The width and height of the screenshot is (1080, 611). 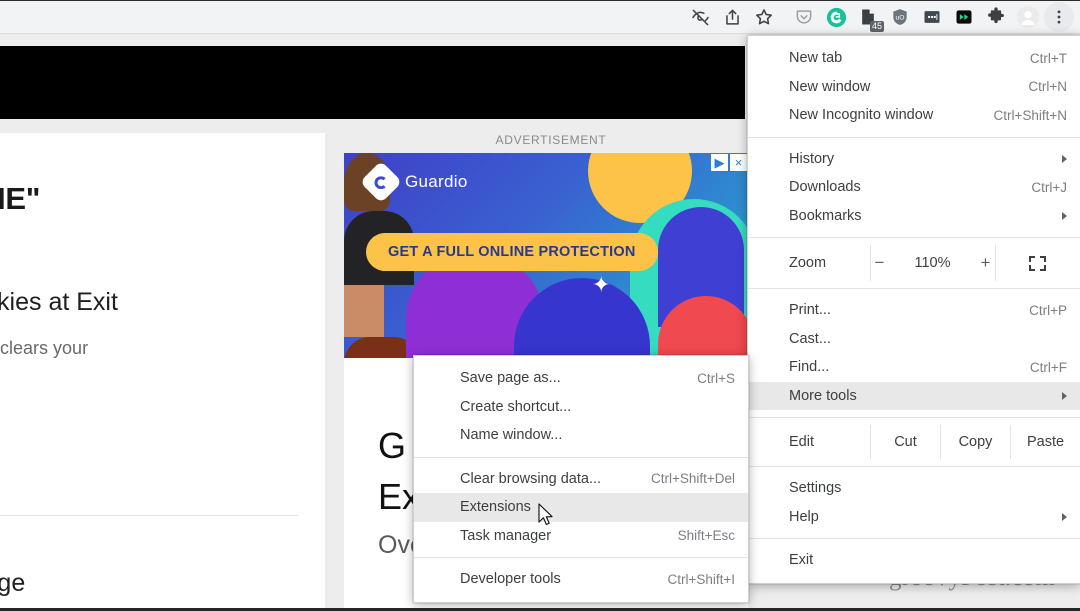 What do you see at coordinates (510, 579) in the screenshot?
I see `menu-item-label: Developer tools` at bounding box center [510, 579].